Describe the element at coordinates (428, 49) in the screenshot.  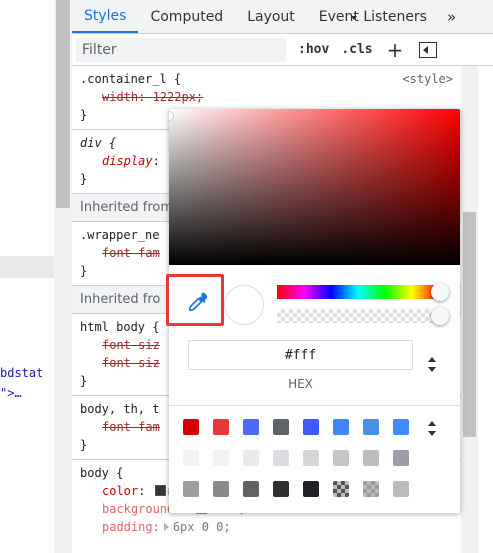
I see `toggle-sidebar-icon` at that location.